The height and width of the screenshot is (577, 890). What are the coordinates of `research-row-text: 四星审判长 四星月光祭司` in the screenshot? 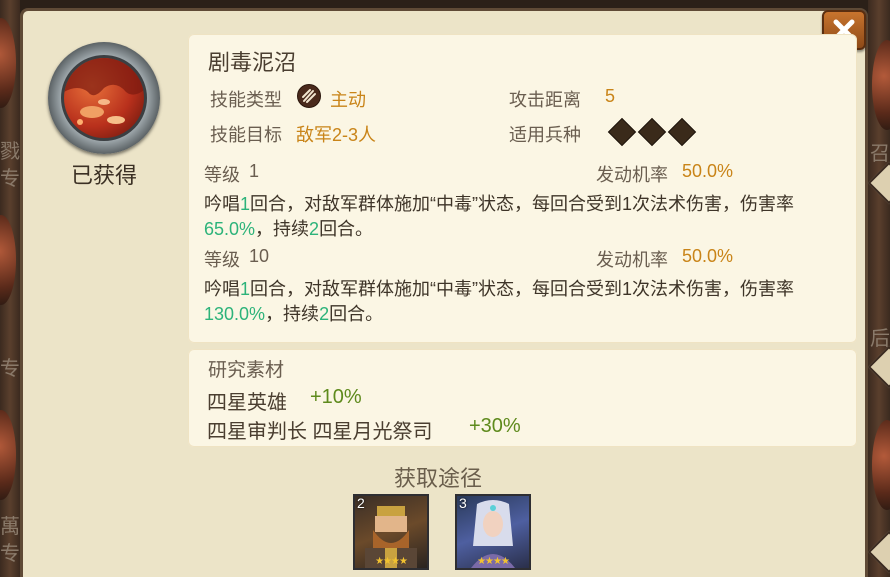 It's located at (320, 432).